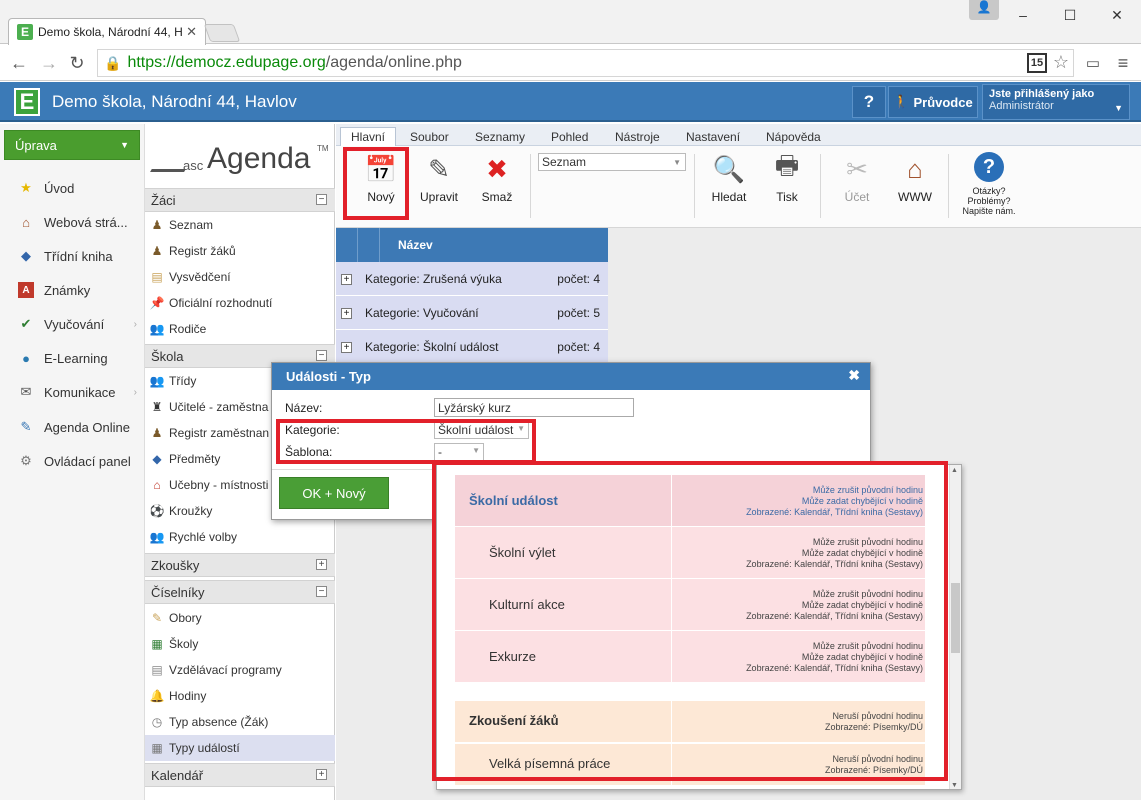 This screenshot has width=1141, height=800. I want to click on maximize-button: ☐, so click(1070, 15).